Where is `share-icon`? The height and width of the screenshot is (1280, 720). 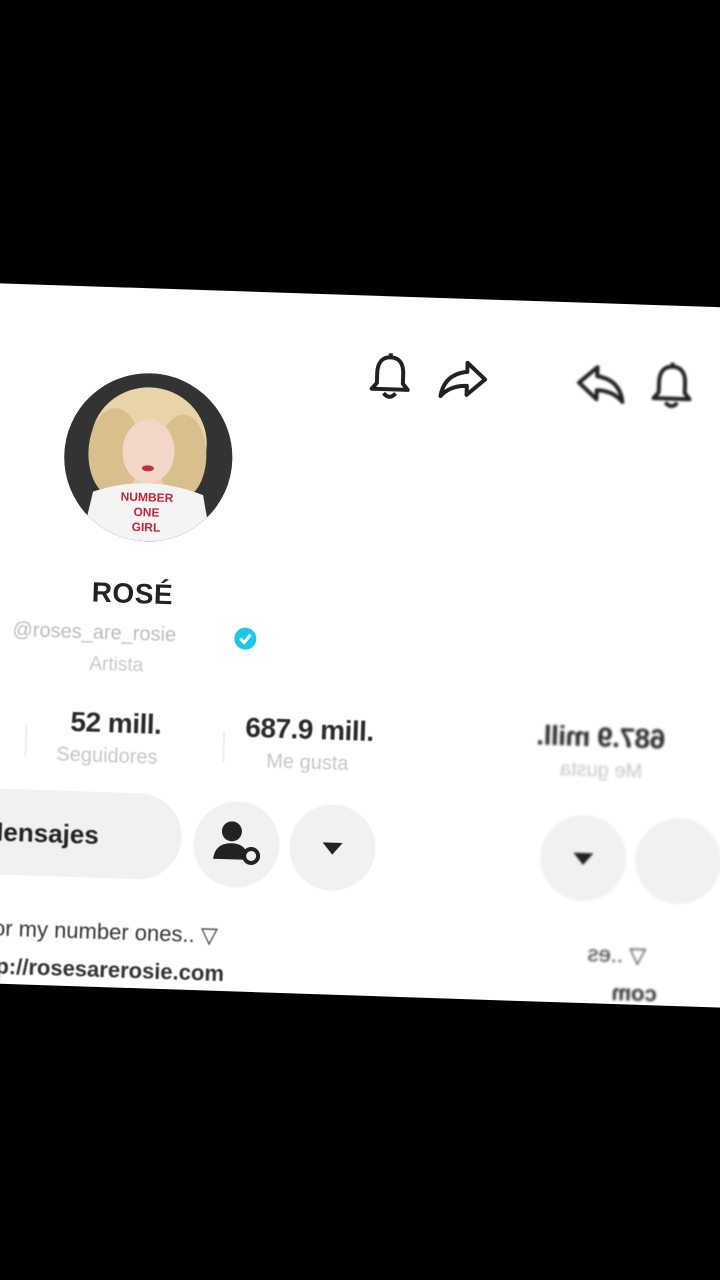 share-icon is located at coordinates (462, 380).